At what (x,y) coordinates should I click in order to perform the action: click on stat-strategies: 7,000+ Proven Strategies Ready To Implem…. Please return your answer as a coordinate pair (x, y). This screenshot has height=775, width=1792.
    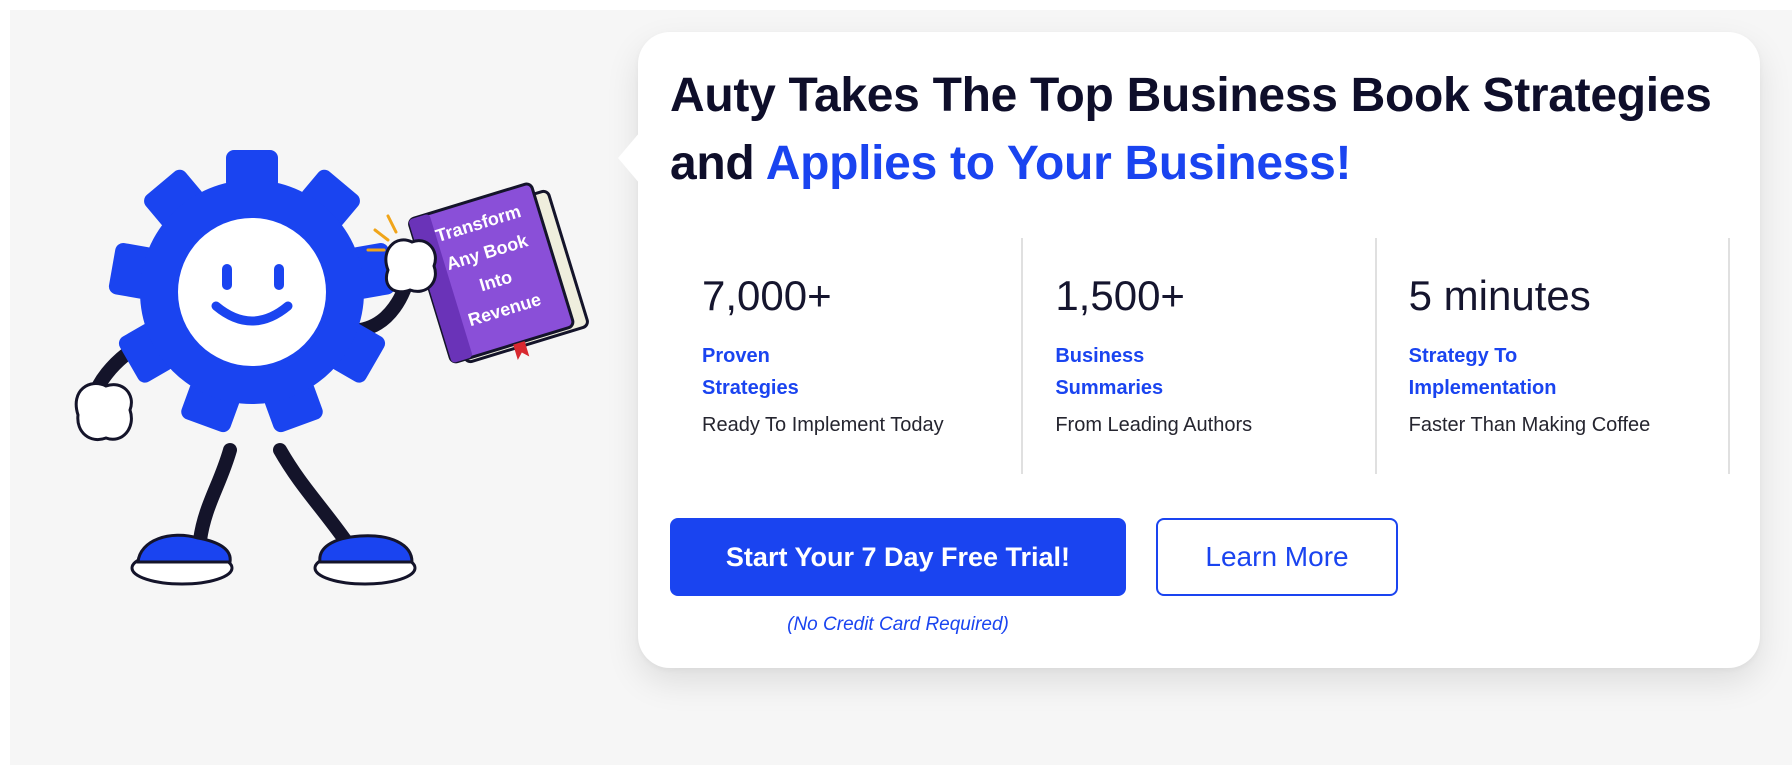
    Looking at the image, I should click on (847, 356).